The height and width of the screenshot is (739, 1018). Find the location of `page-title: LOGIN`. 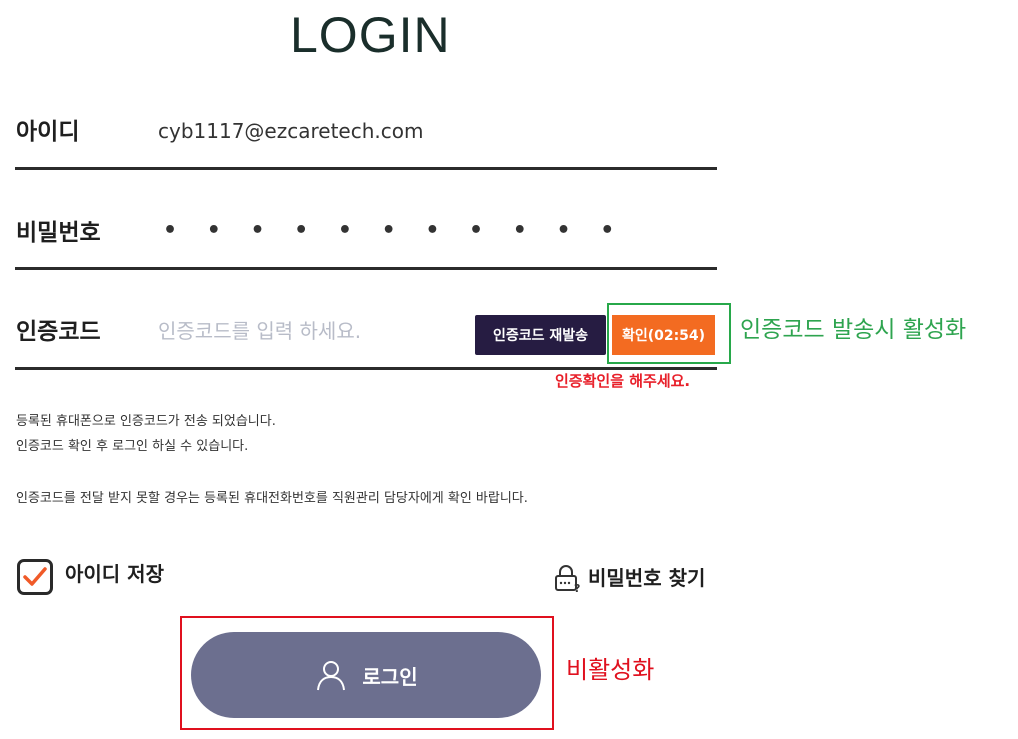

page-title: LOGIN is located at coordinates (370, 35).